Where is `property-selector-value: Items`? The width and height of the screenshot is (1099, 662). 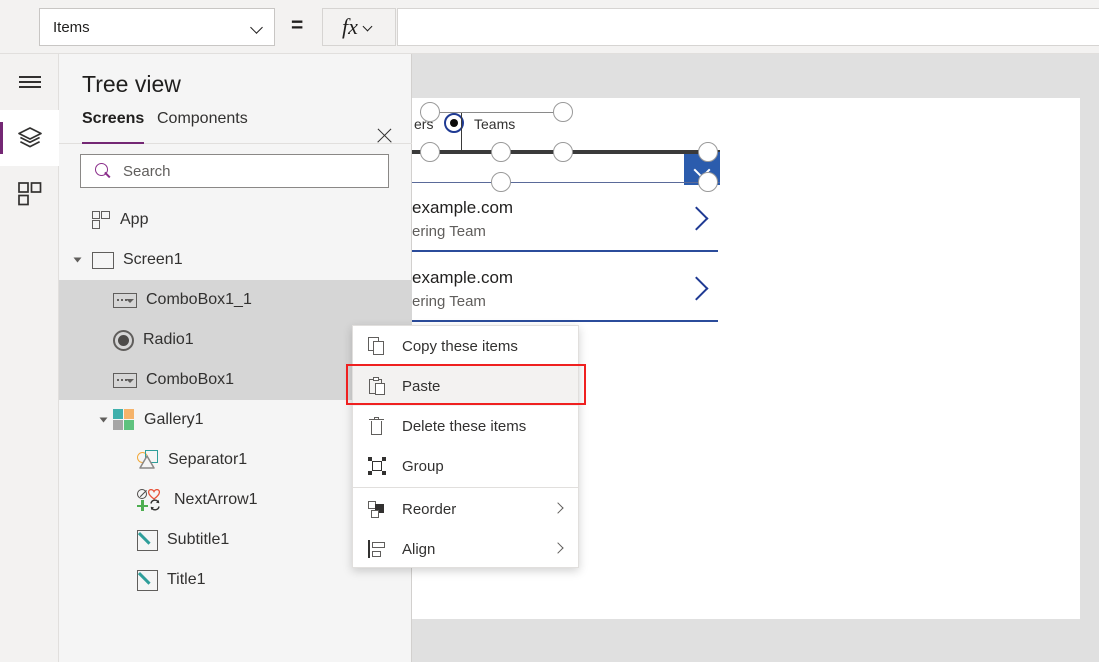 property-selector-value: Items is located at coordinates (71, 27).